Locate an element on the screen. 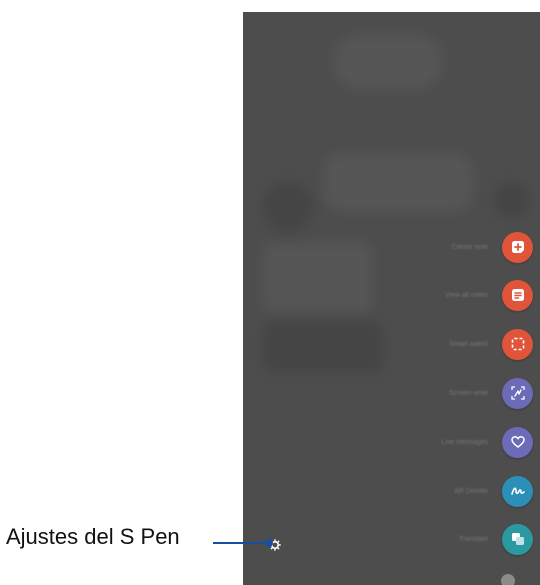 This screenshot has width=540, height=585. view-all-notes-button is located at coordinates (517, 295).